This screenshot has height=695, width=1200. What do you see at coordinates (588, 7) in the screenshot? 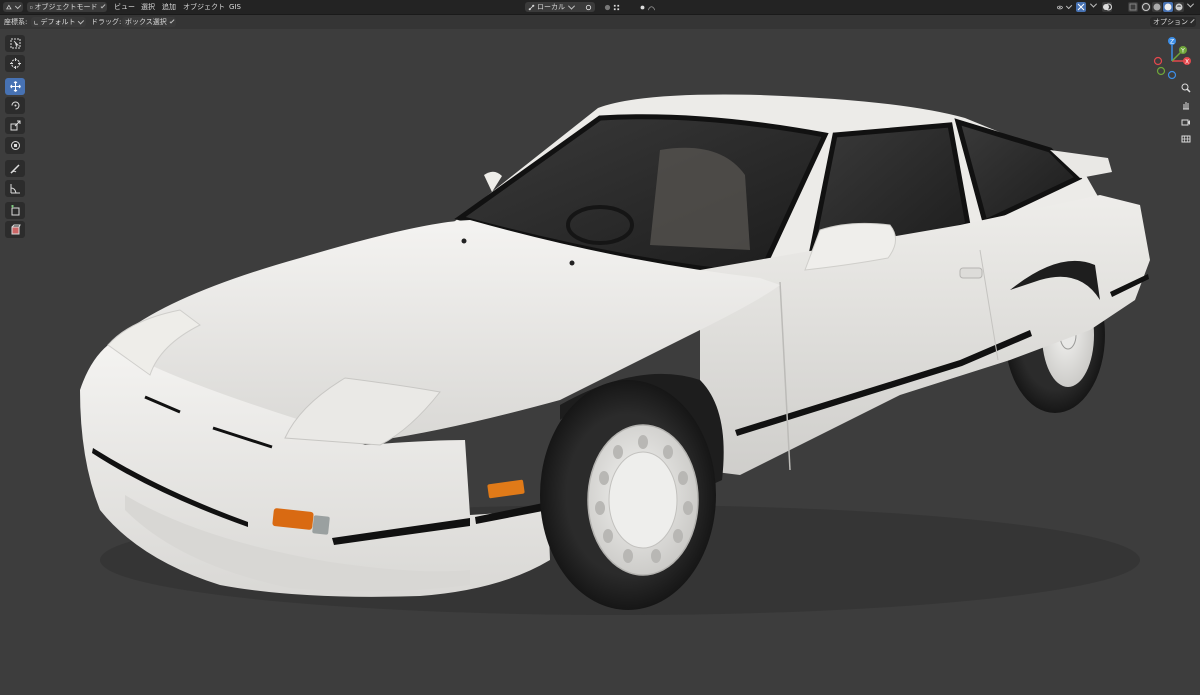
I see `pivot-icon` at bounding box center [588, 7].